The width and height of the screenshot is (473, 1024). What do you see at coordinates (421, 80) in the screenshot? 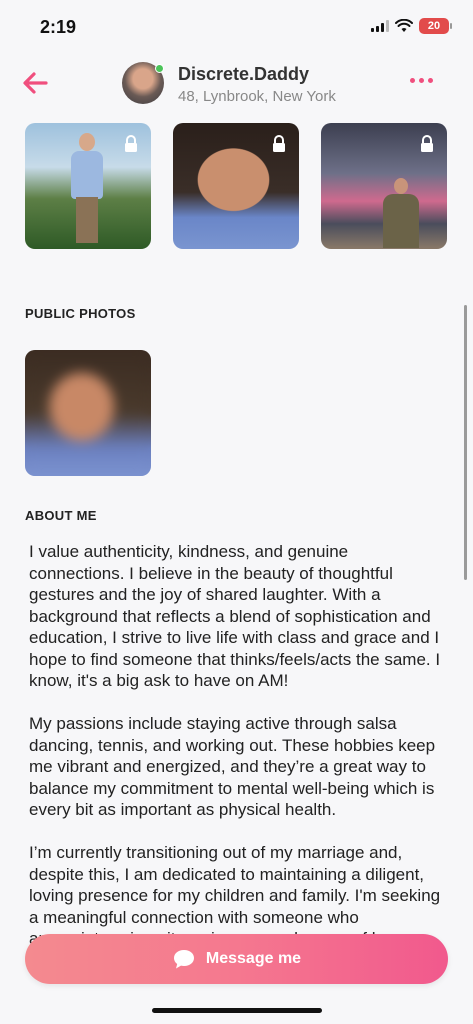
I see `more-options-icon` at bounding box center [421, 80].